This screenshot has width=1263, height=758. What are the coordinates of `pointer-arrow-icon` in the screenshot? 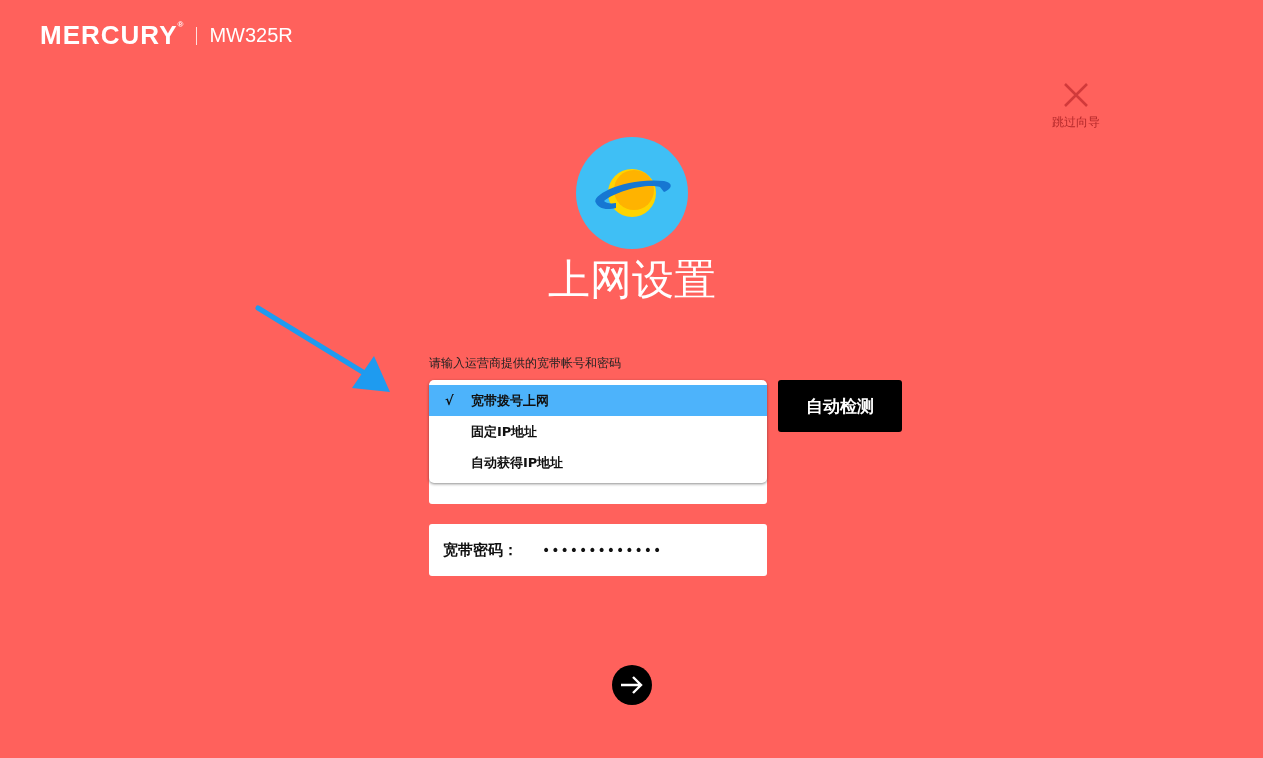 It's located at (322, 348).